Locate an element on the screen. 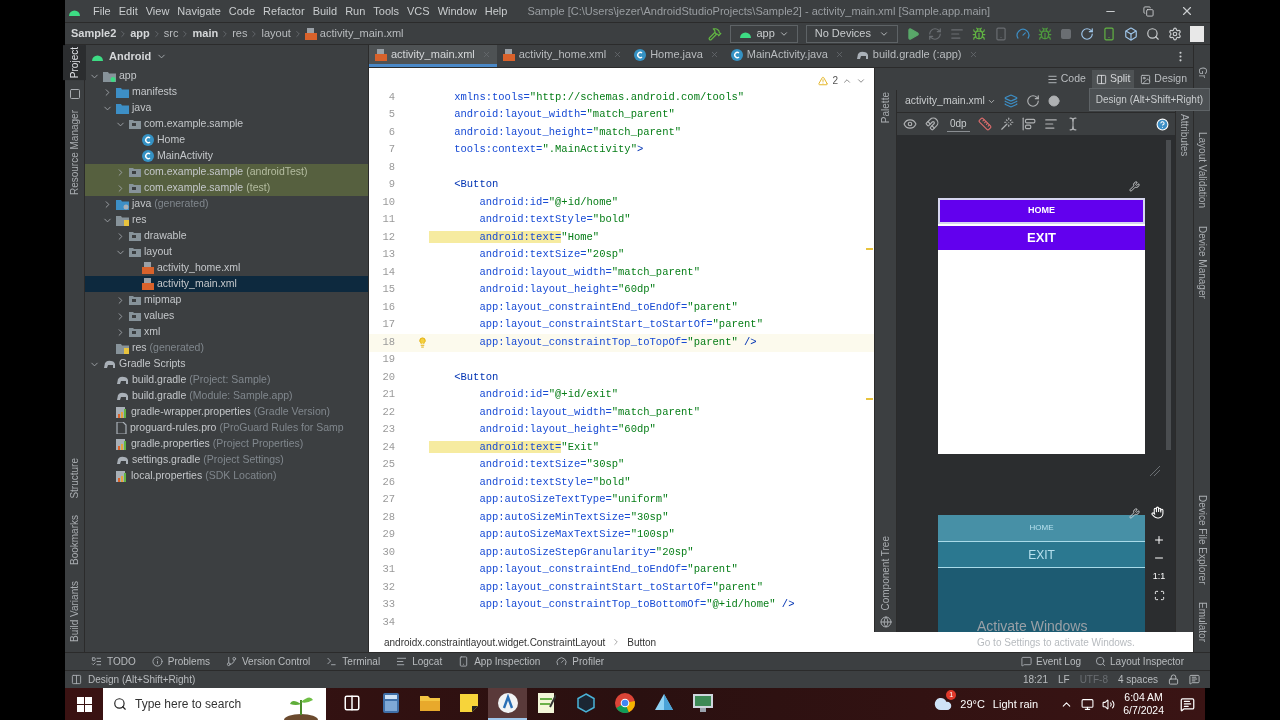 The image size is (1280, 720). search-icon is located at coordinates (1153, 33).